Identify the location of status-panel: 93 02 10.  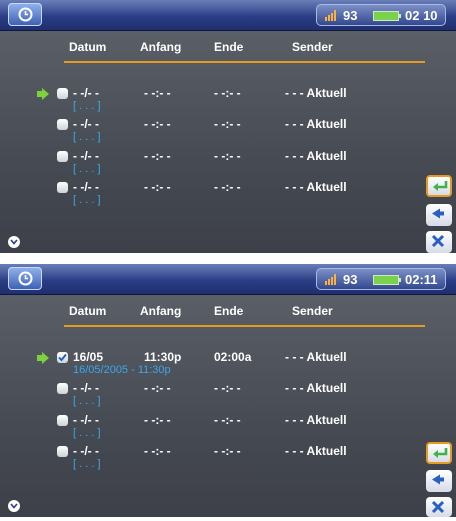
(381, 15).